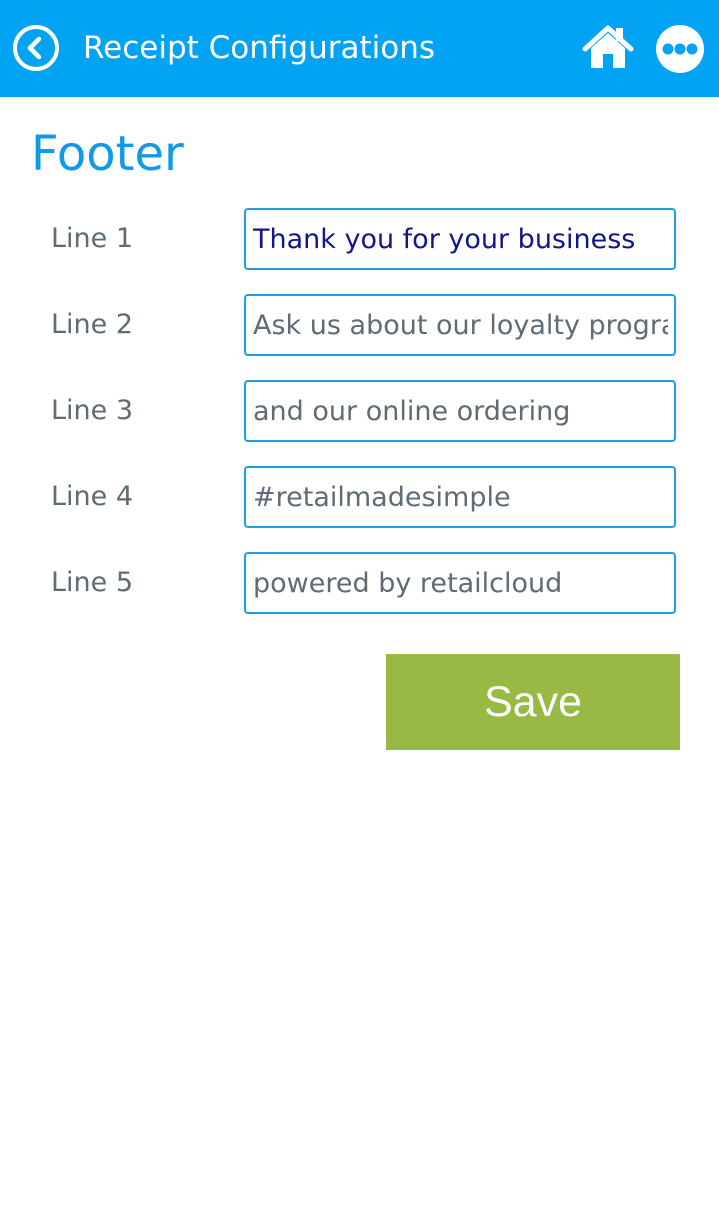 The image size is (719, 1229). What do you see at coordinates (460, 497) in the screenshot?
I see `line-4-input` at bounding box center [460, 497].